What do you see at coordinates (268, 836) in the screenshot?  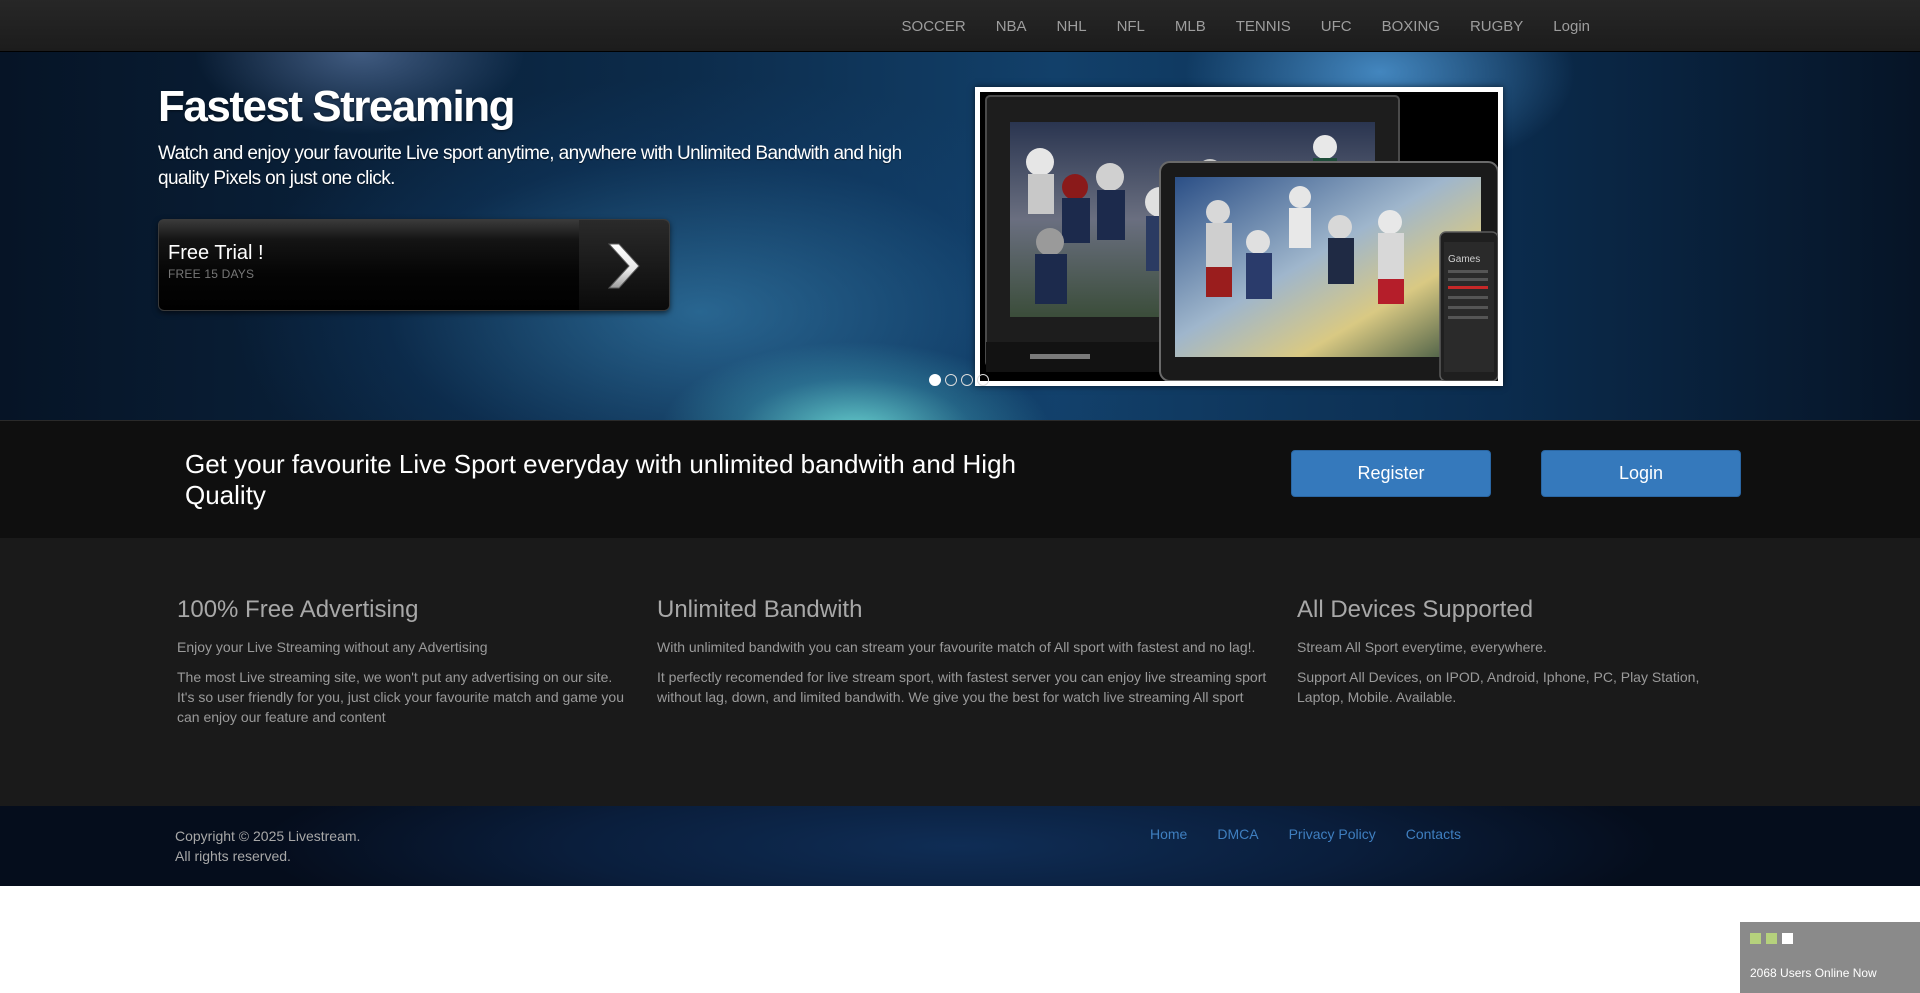 I see `copyright-line: Copyright © 2025 Livestream.` at bounding box center [268, 836].